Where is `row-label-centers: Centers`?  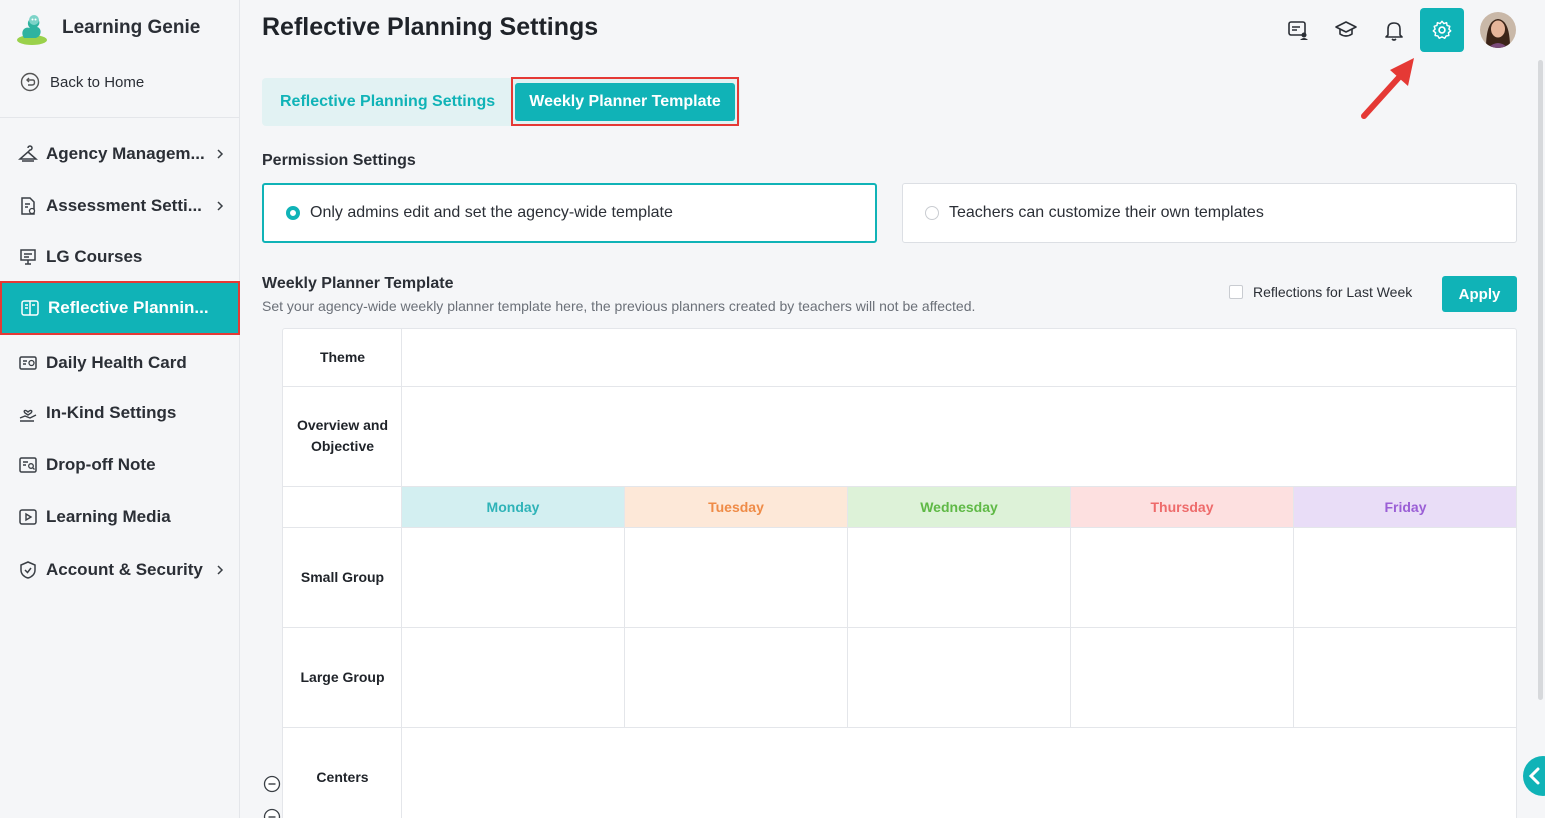 row-label-centers: Centers is located at coordinates (342, 776).